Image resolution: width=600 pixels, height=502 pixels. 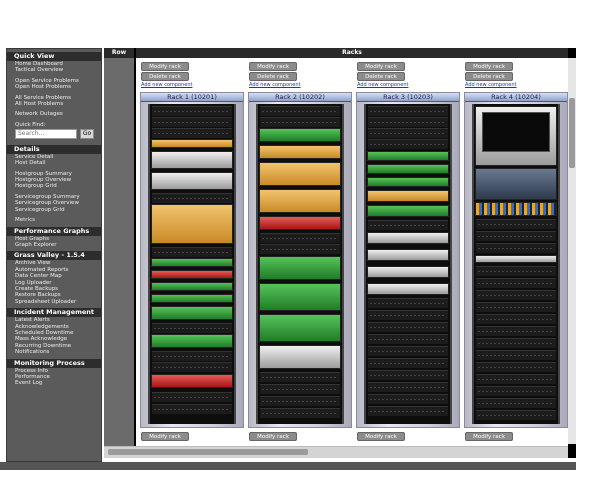 What do you see at coordinates (516, 136) in the screenshot?
I see `monitor-device` at bounding box center [516, 136].